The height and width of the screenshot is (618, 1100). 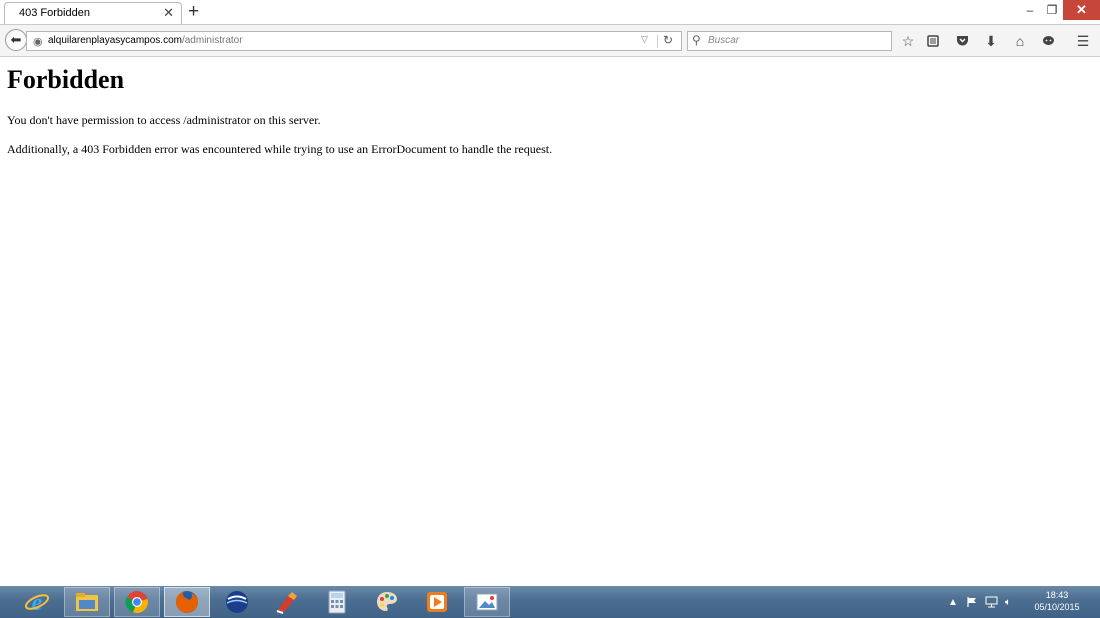 I want to click on taskbar-image-viewer, so click(x=487, y=602).